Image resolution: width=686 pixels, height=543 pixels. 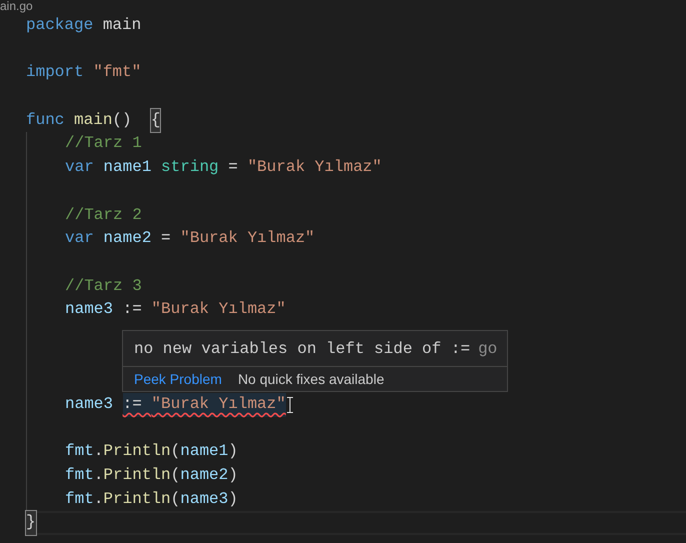 I want to click on error-message: no new variables on left side of :=, so click(x=302, y=349).